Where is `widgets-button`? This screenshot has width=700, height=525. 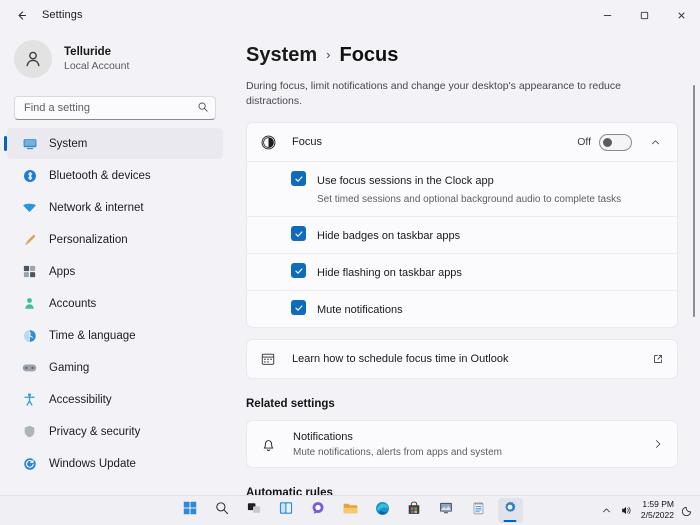 widgets-button is located at coordinates (286, 510).